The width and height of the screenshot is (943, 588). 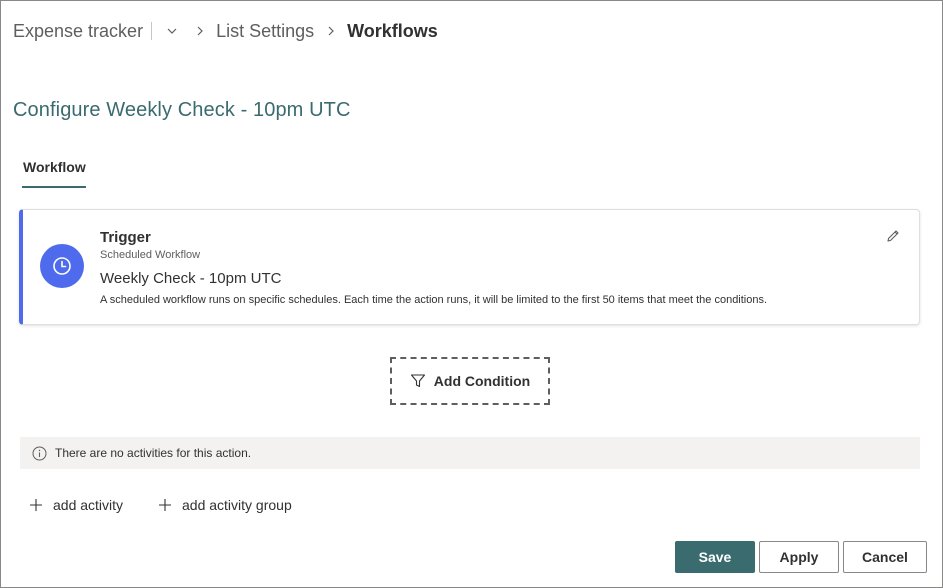 What do you see at coordinates (715, 557) in the screenshot?
I see `save-button: Save` at bounding box center [715, 557].